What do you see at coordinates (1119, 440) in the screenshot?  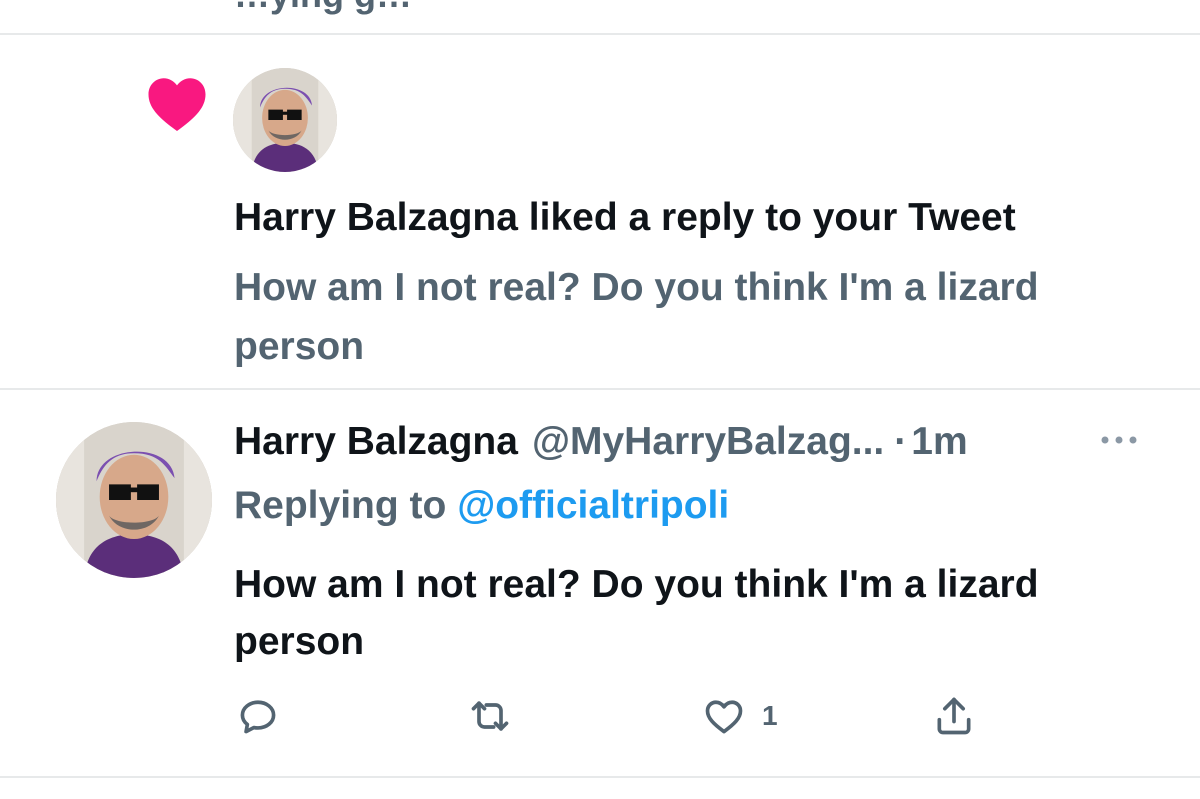 I see `more-options-icon` at bounding box center [1119, 440].